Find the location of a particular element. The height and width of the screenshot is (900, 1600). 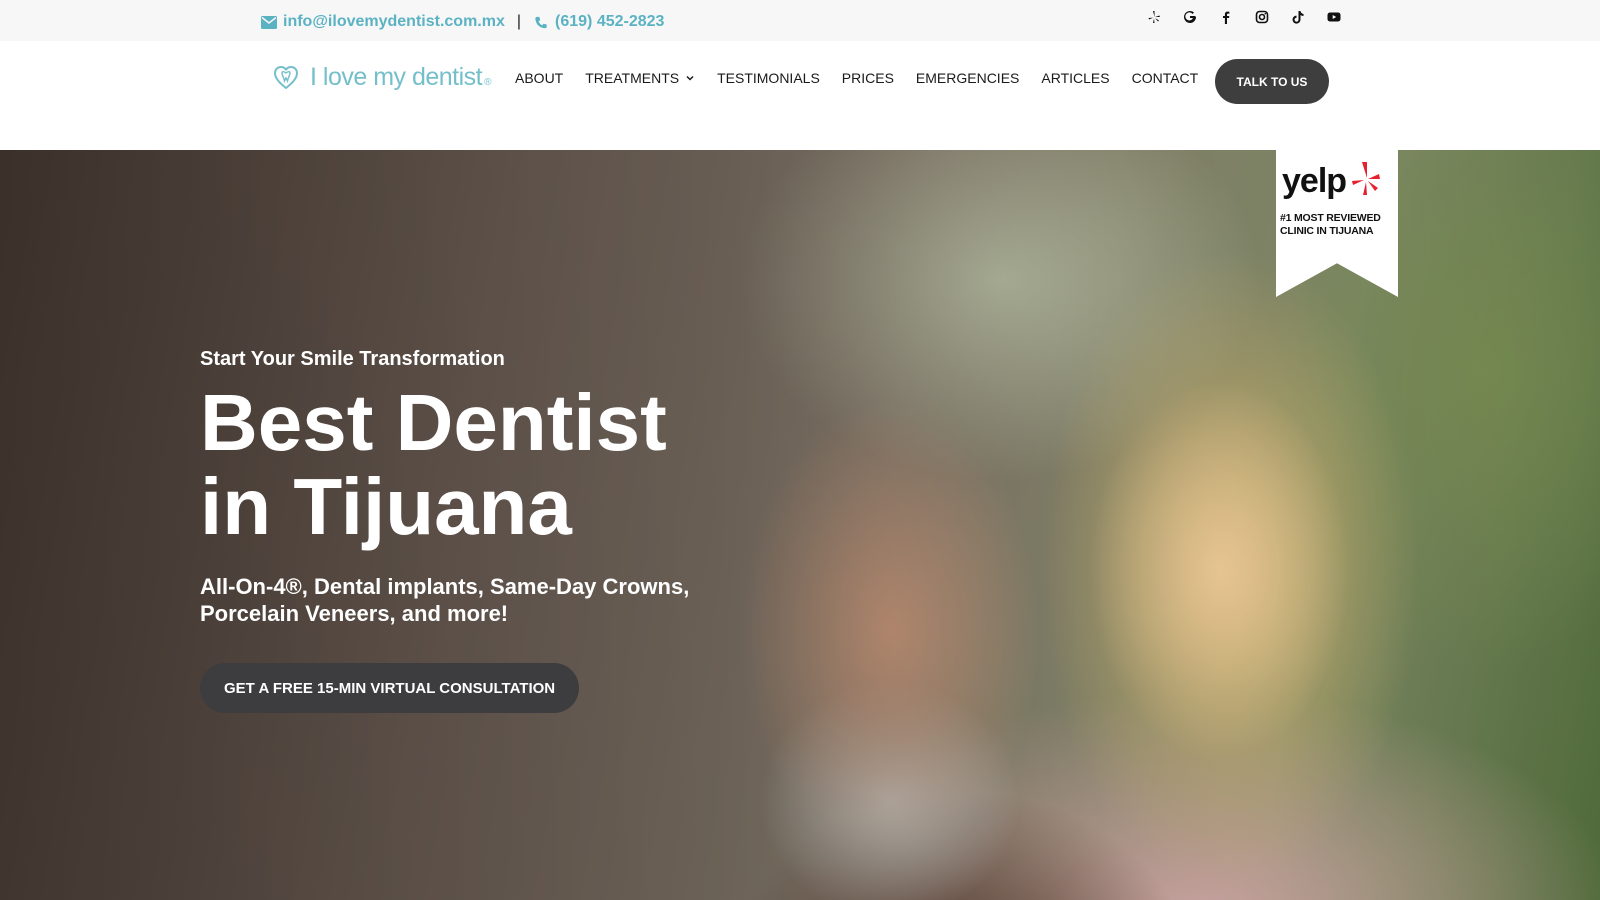

site-logo: I love my dentist ® is located at coordinates (382, 77).